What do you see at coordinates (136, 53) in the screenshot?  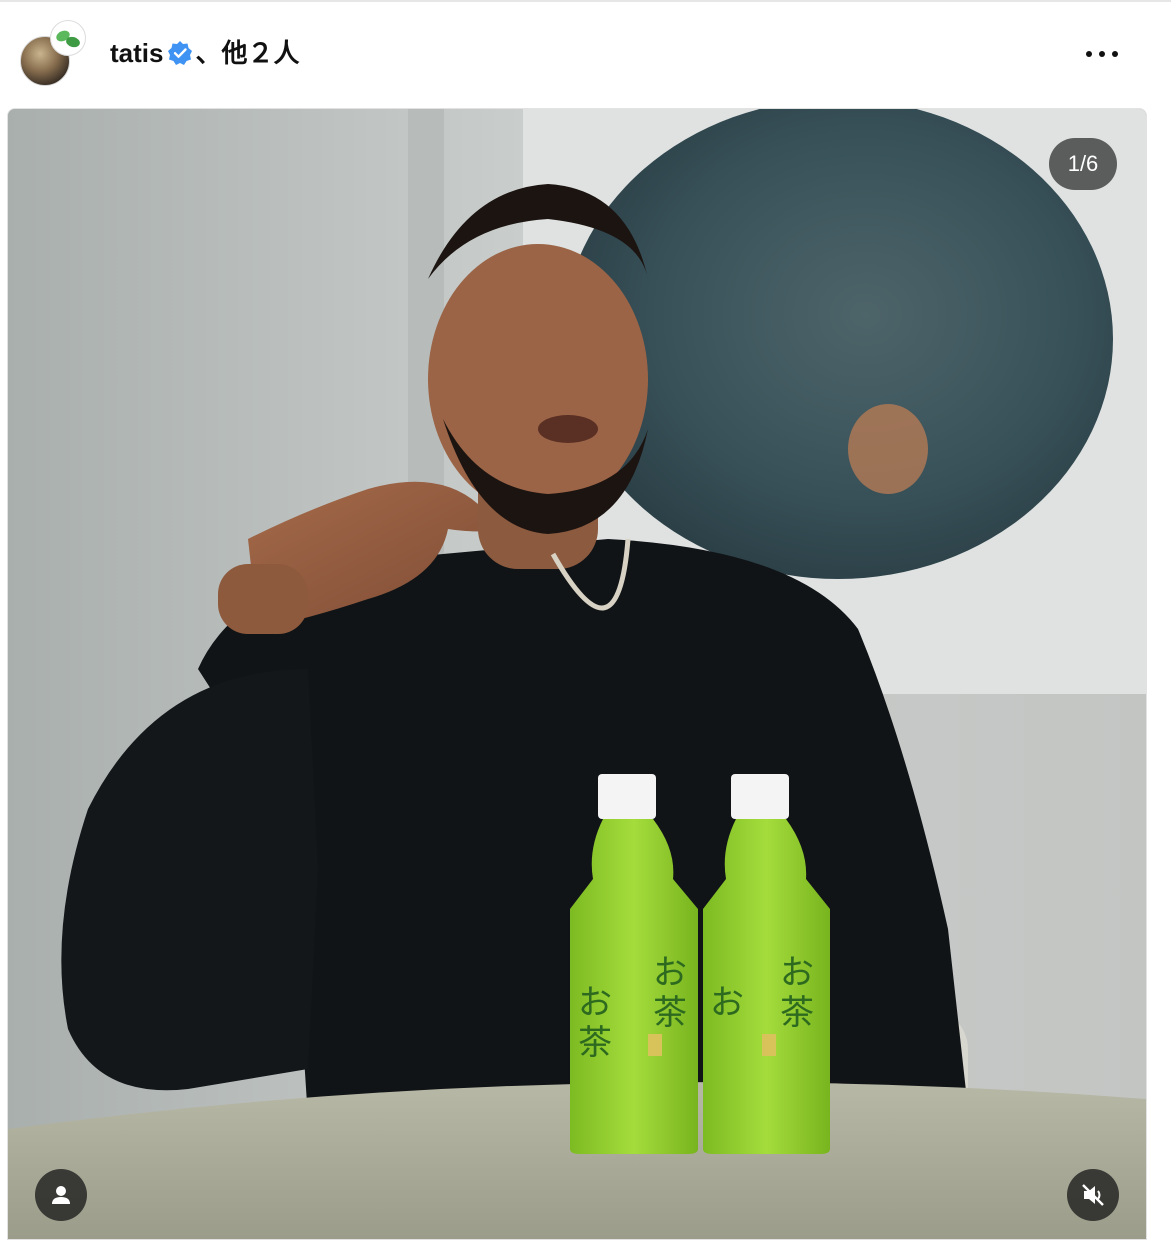 I see `username: tatis` at bounding box center [136, 53].